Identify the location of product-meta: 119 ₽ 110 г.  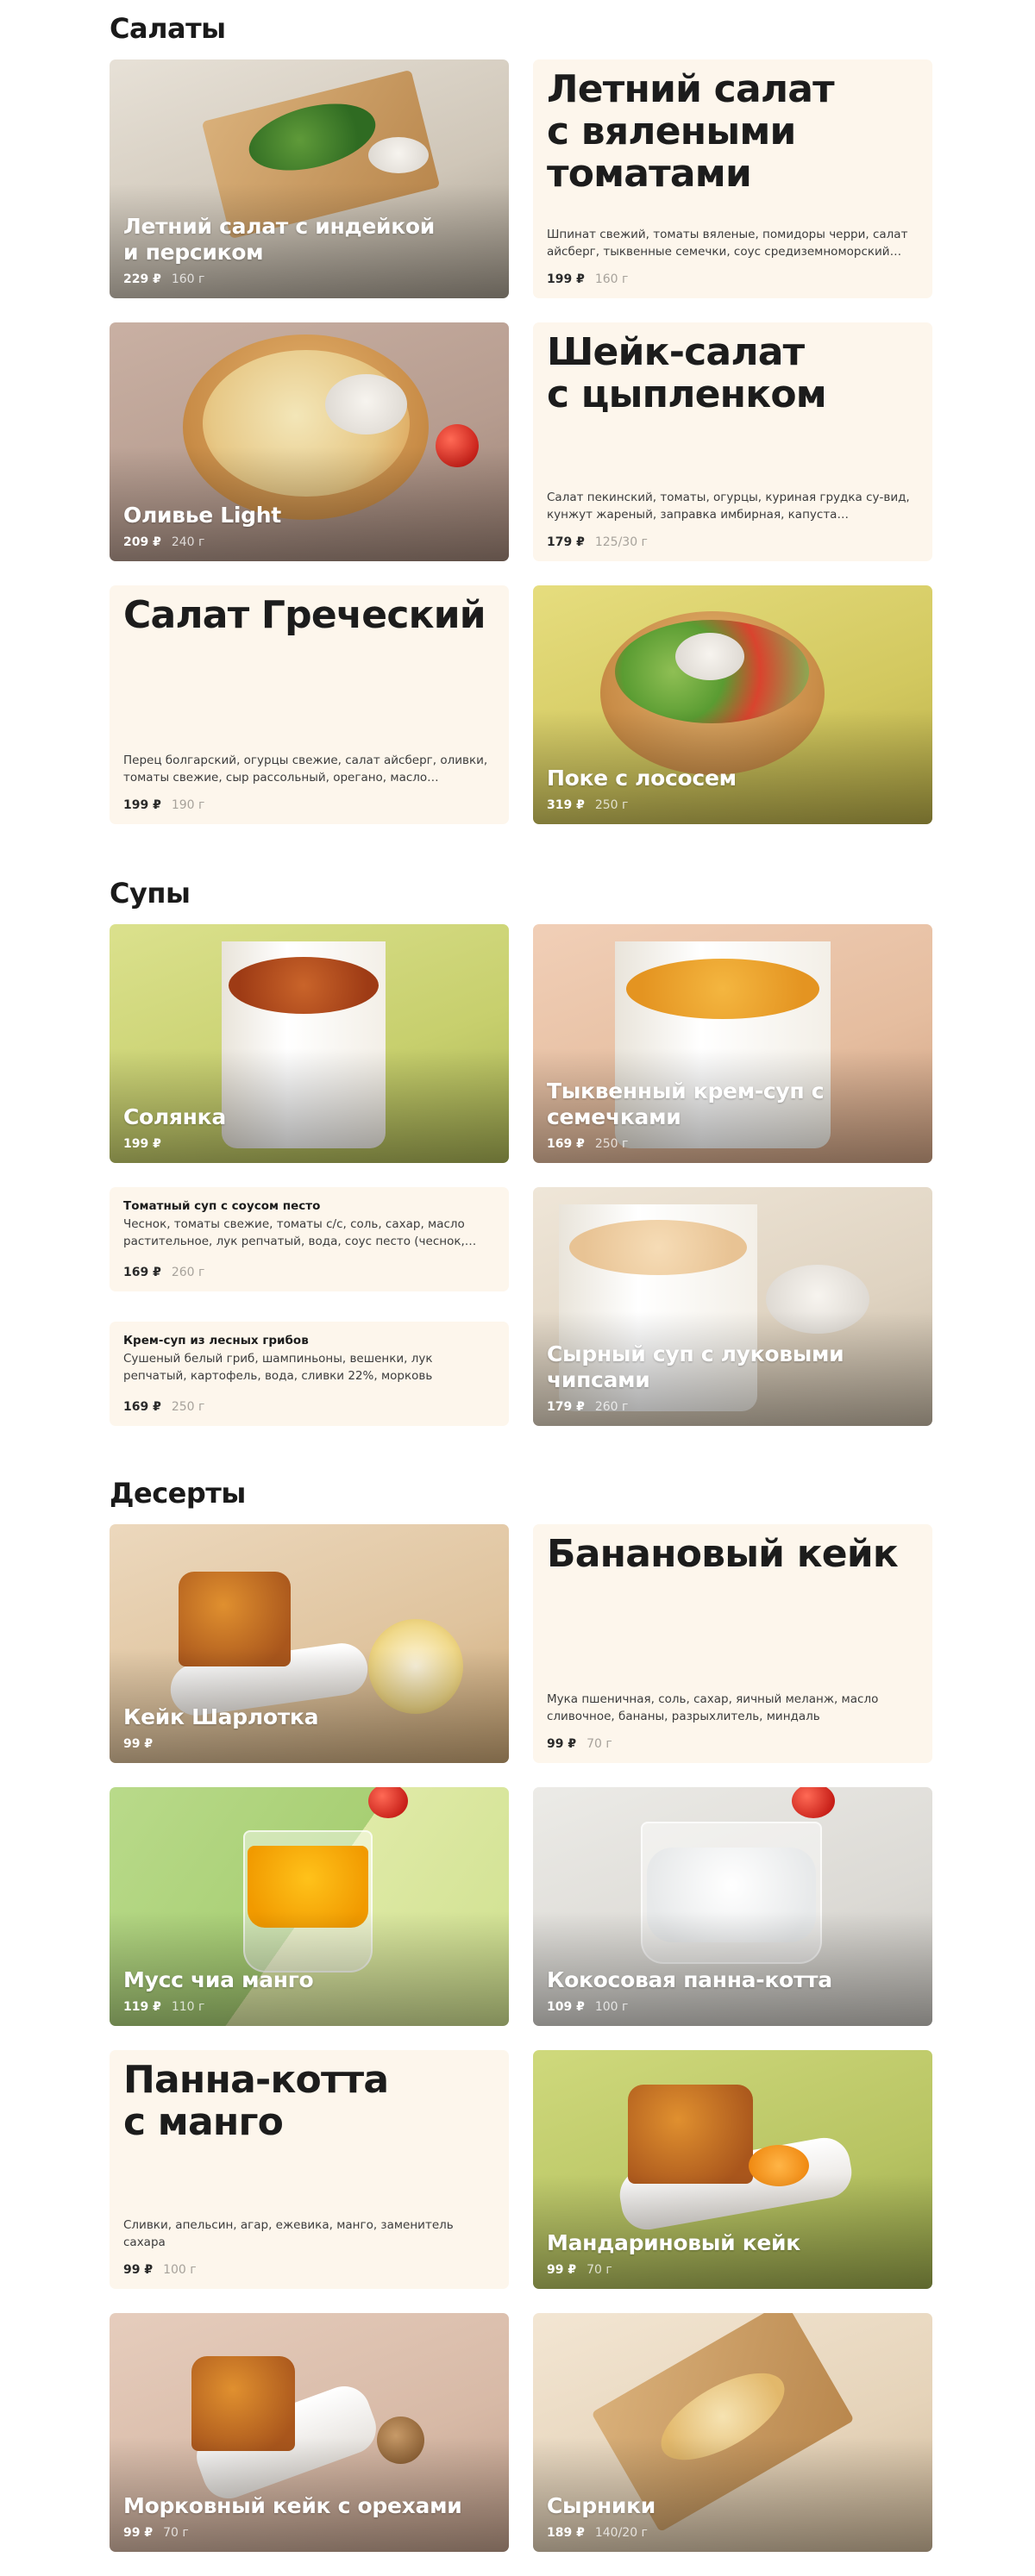
(309, 2007).